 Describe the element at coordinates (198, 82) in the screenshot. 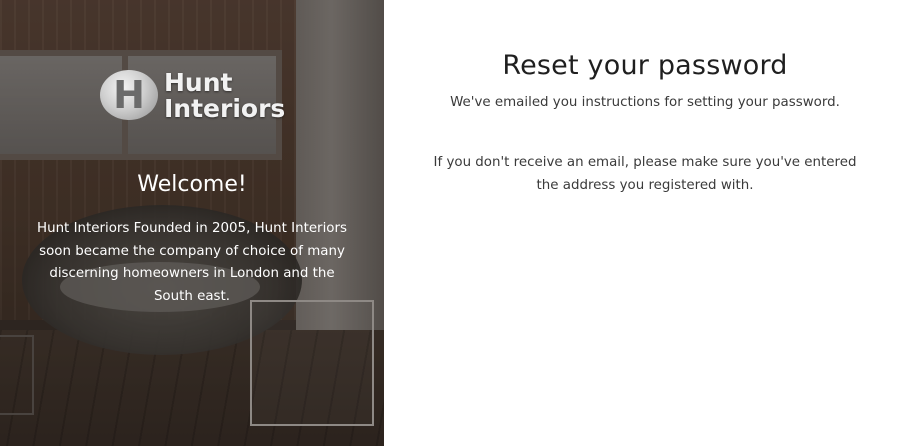

I see `logo-line-1: Hunt` at that location.